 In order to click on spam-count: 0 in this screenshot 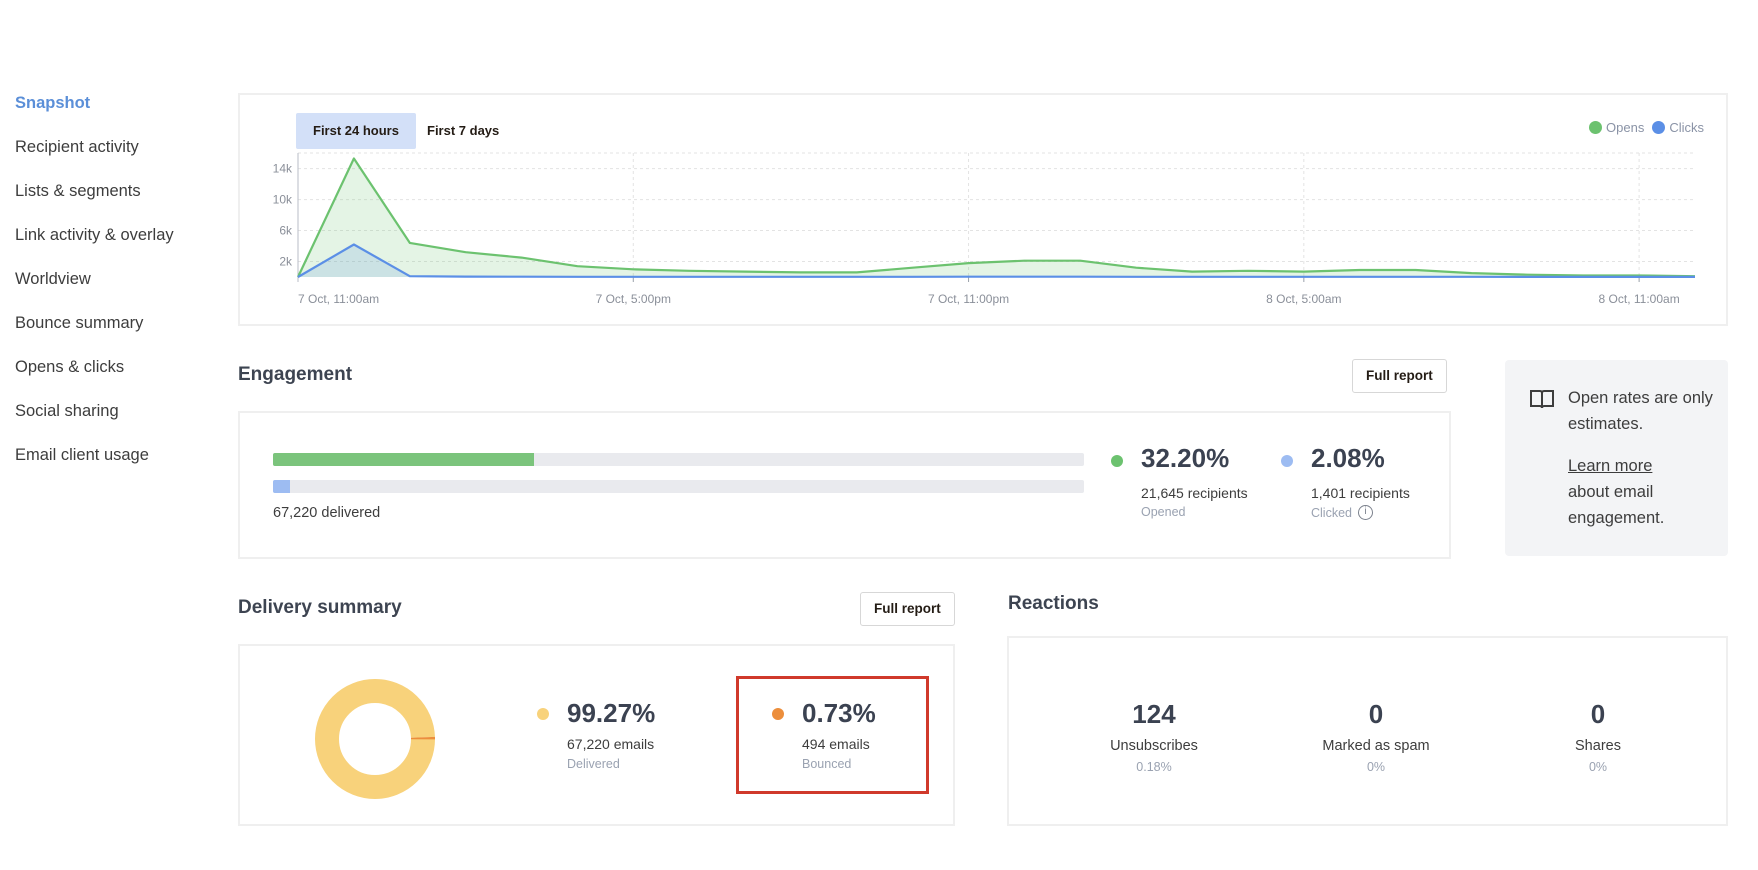, I will do `click(1376, 714)`.